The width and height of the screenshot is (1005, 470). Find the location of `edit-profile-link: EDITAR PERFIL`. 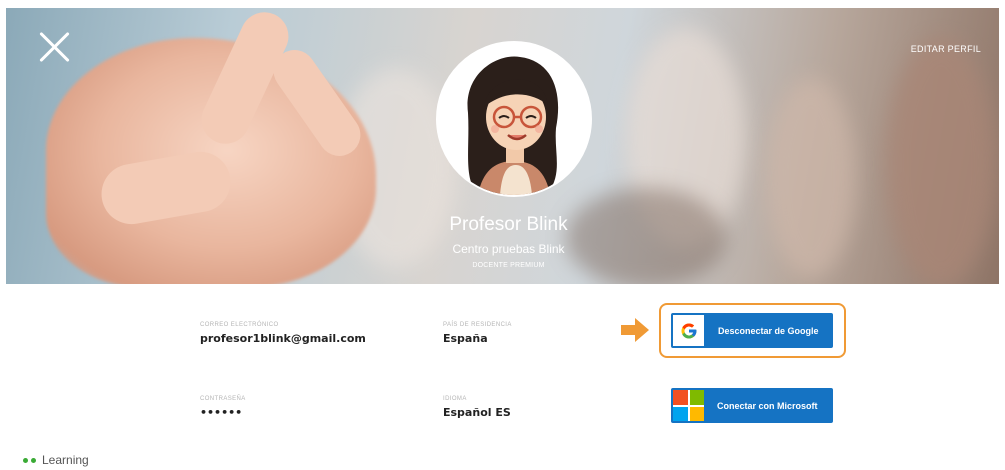

edit-profile-link: EDITAR PERFIL is located at coordinates (946, 49).